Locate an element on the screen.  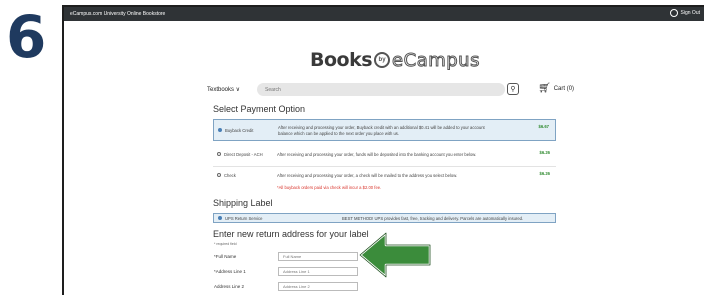
cart-link: 🛒︎ Cart (0) is located at coordinates (556, 89).